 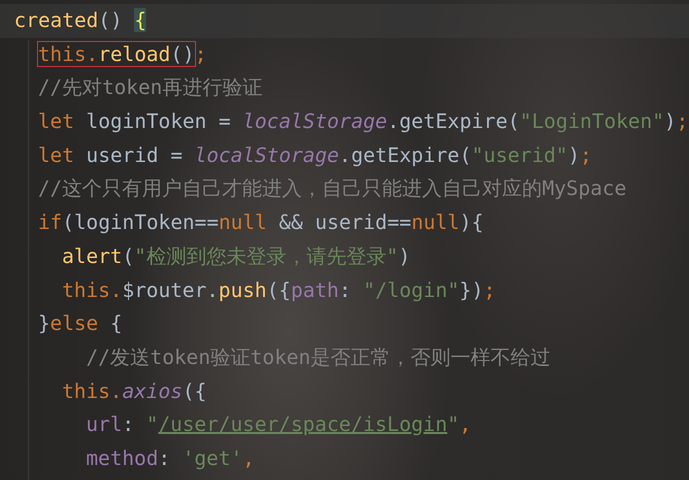 What do you see at coordinates (278, 424) in the screenshot?
I see `code-line: url: "/user/user/space/isLogin",` at bounding box center [278, 424].